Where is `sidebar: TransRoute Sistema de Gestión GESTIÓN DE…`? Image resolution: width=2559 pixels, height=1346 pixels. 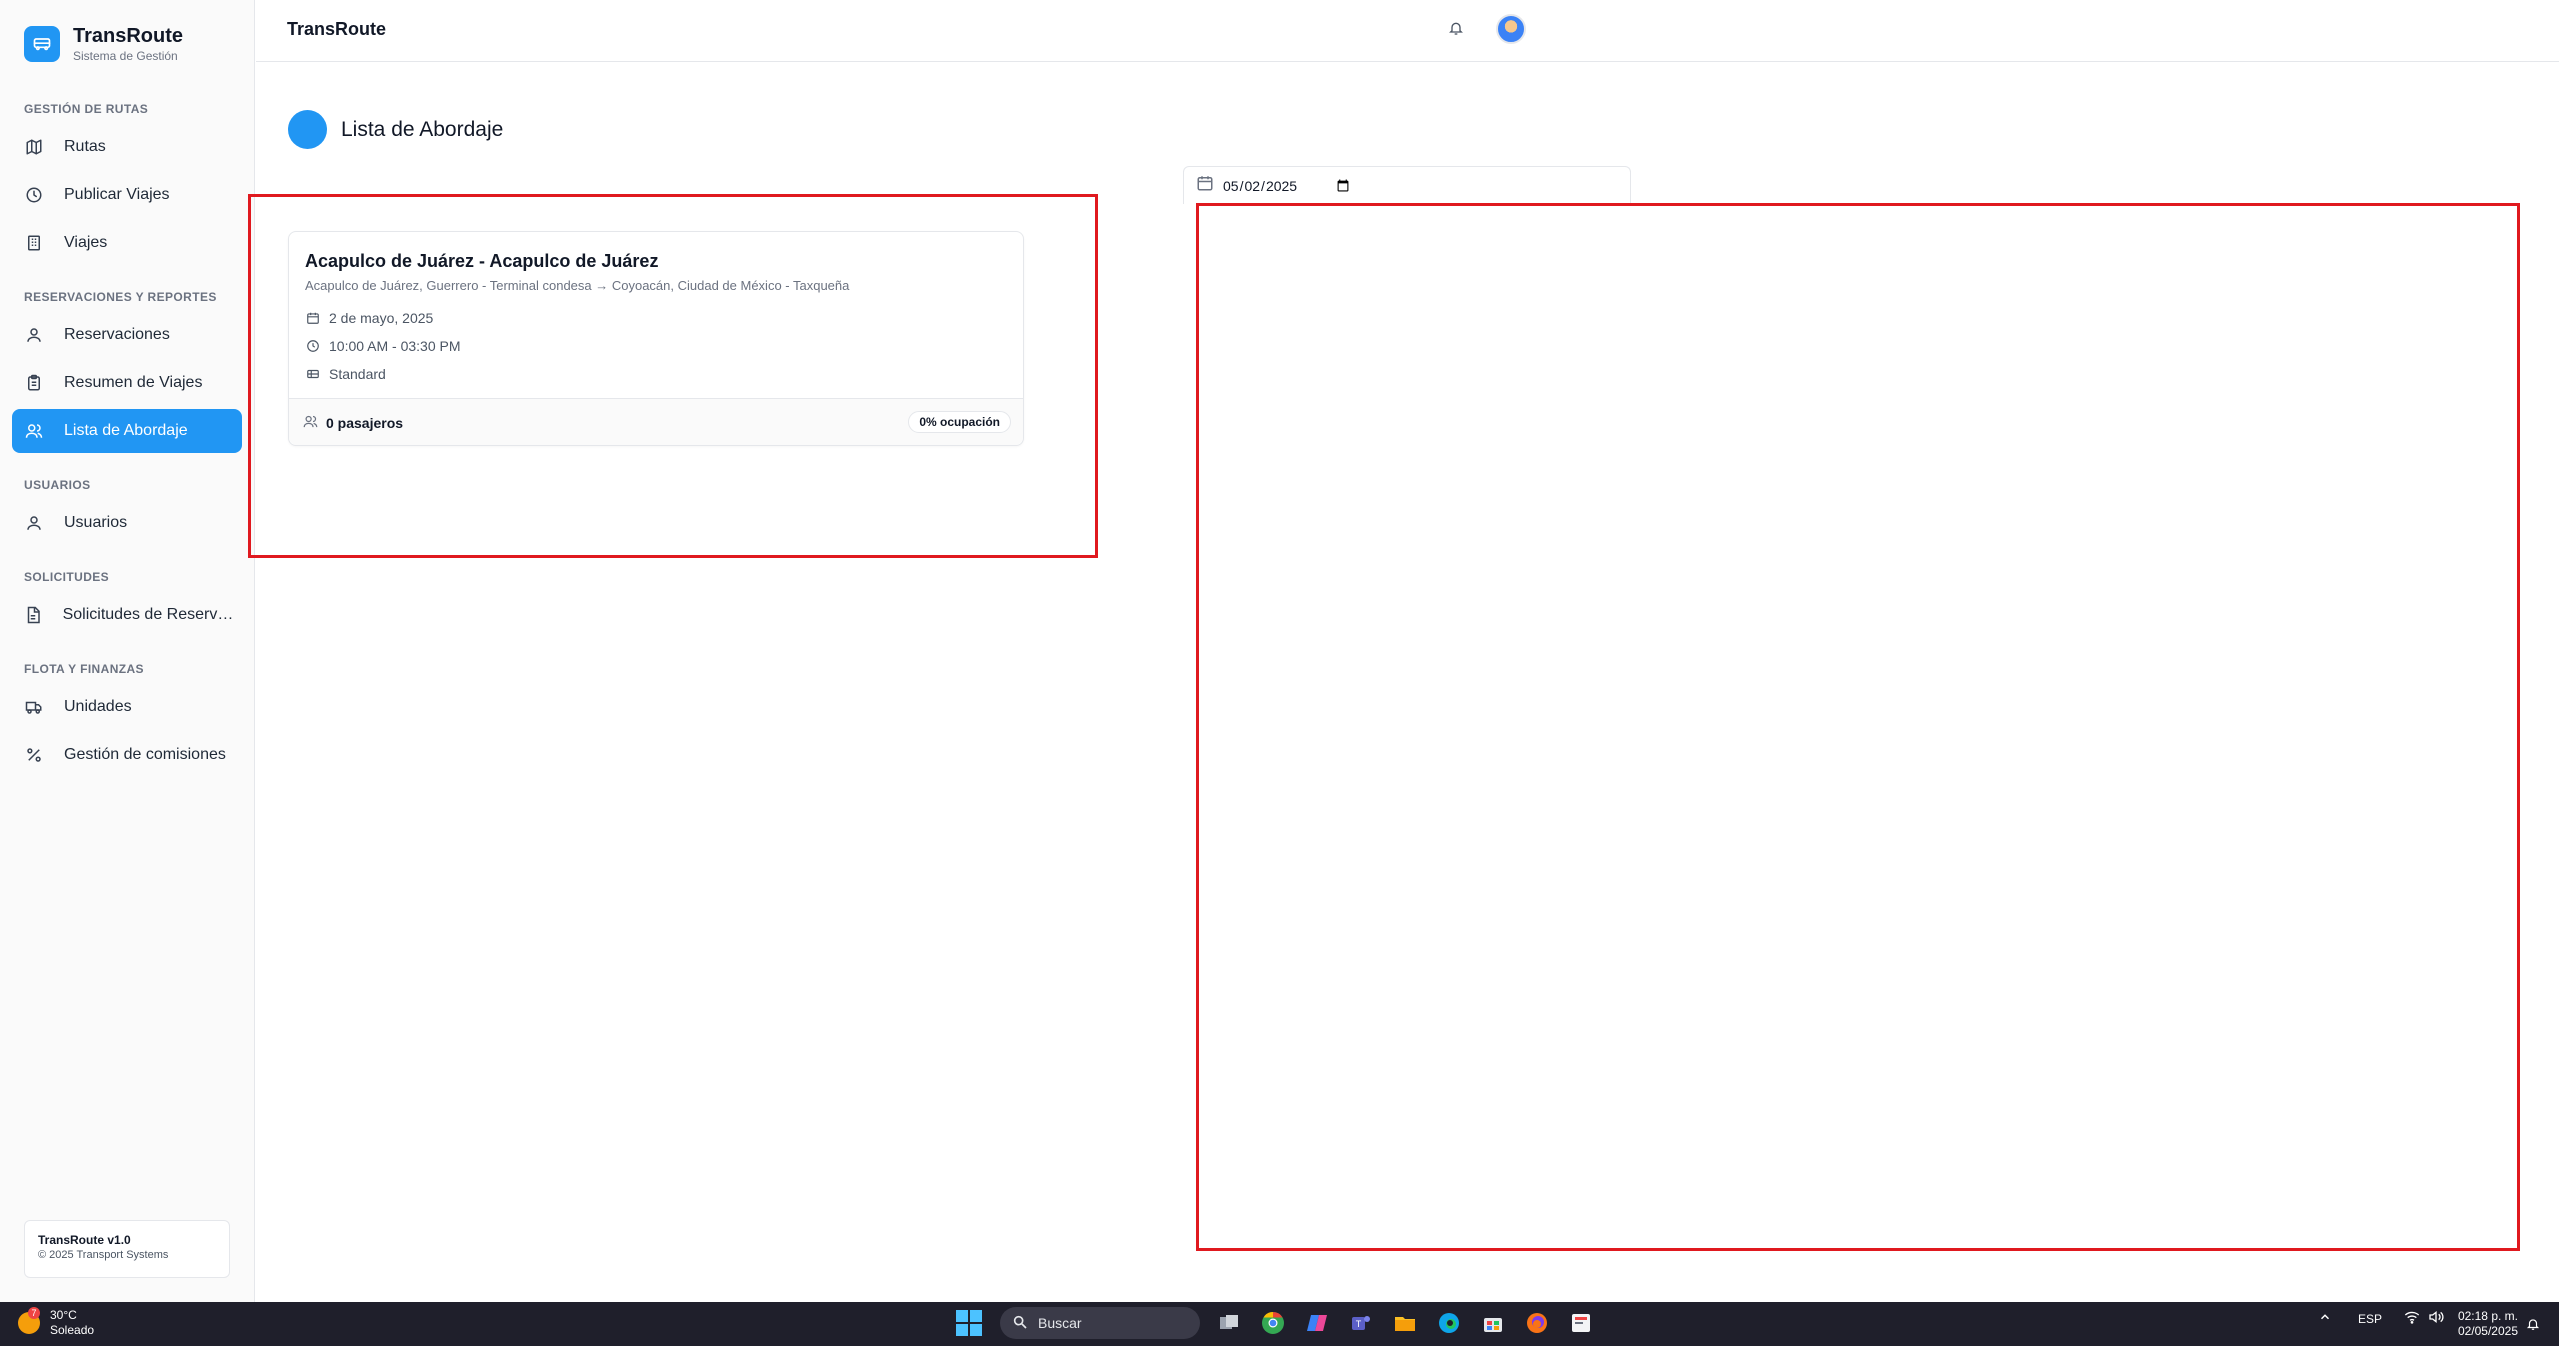
sidebar: TransRoute Sistema de Gestión GESTIÓN DE… is located at coordinates (127, 651).